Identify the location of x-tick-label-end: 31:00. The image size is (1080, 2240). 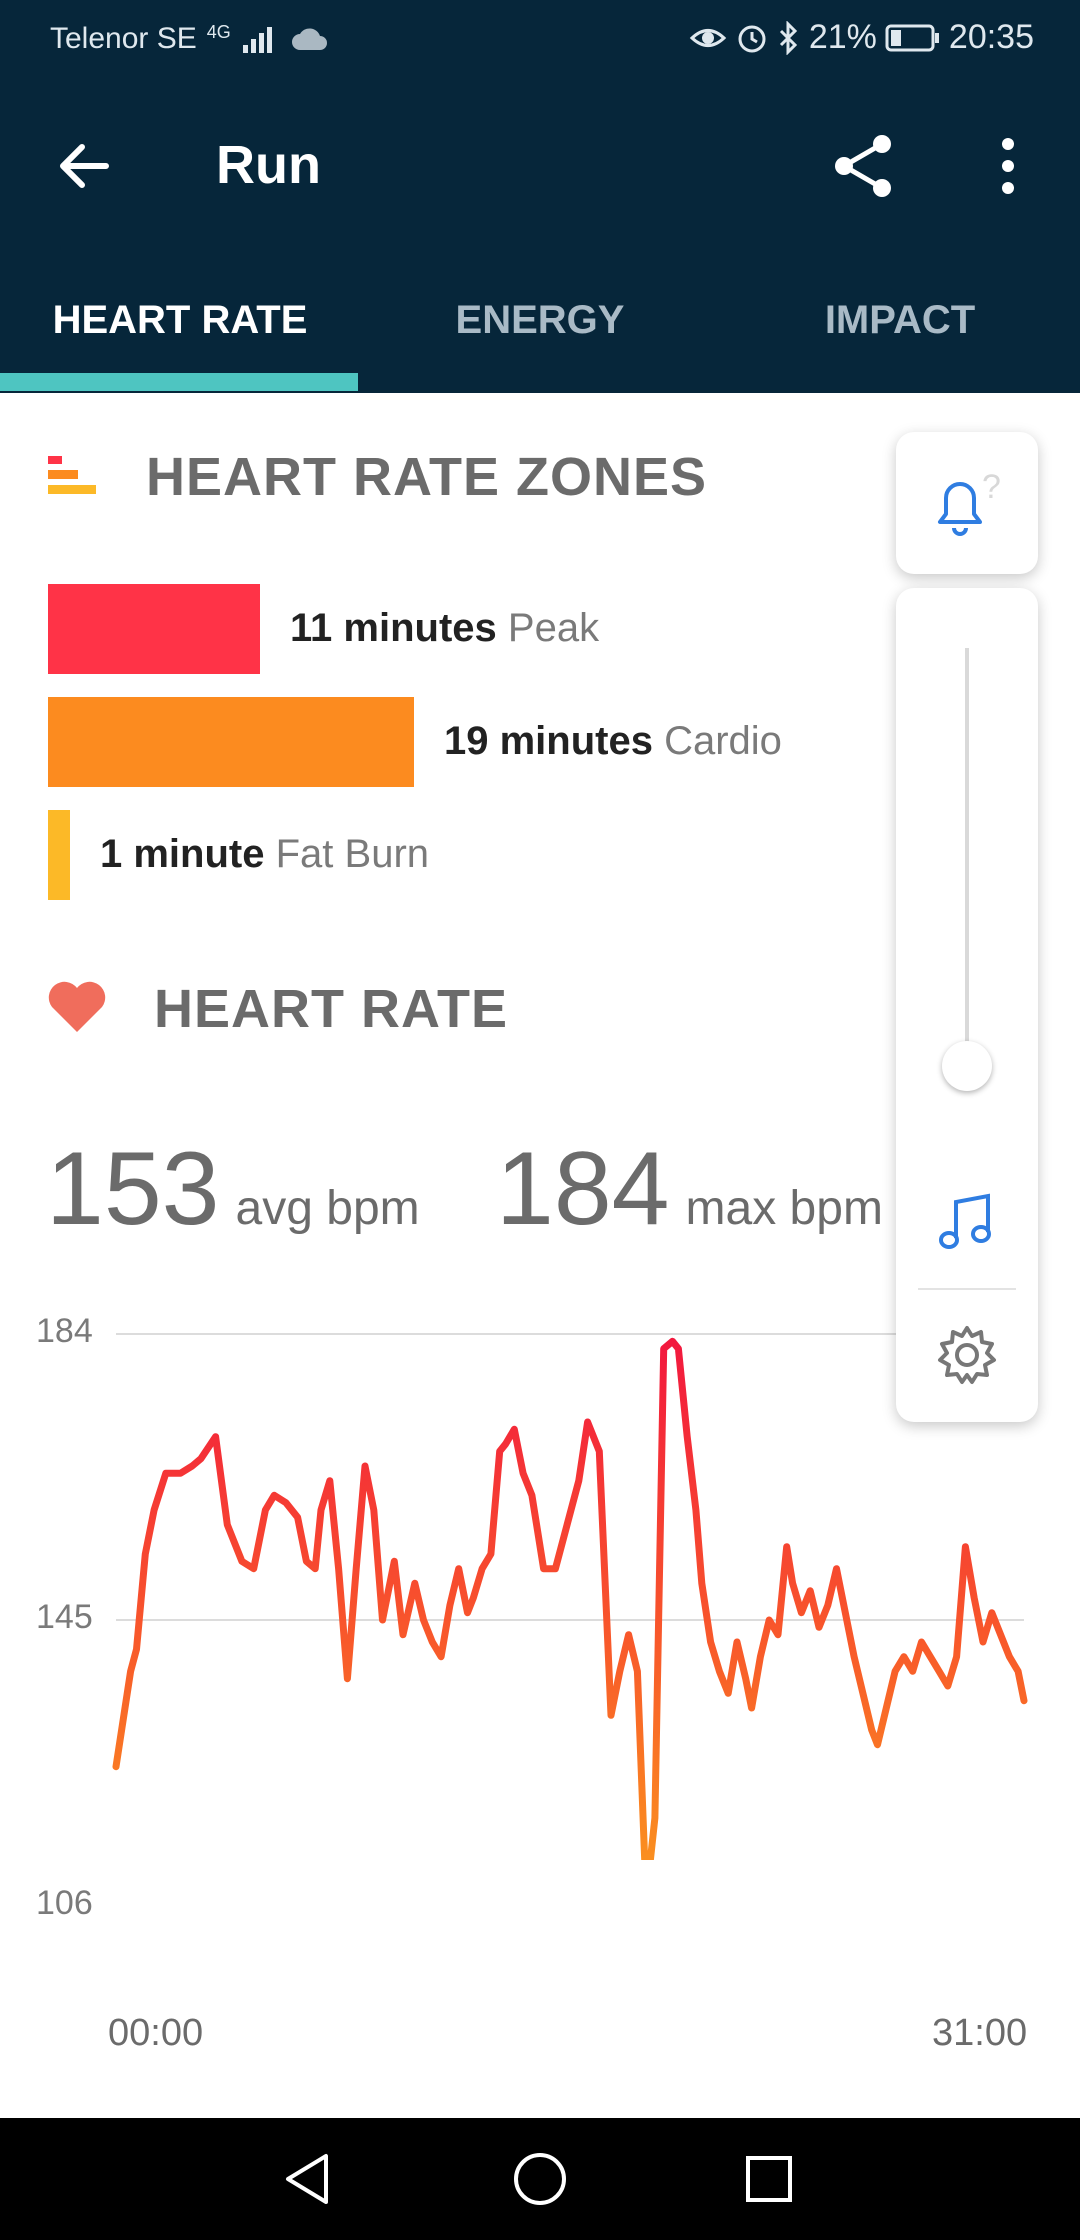
(980, 2033).